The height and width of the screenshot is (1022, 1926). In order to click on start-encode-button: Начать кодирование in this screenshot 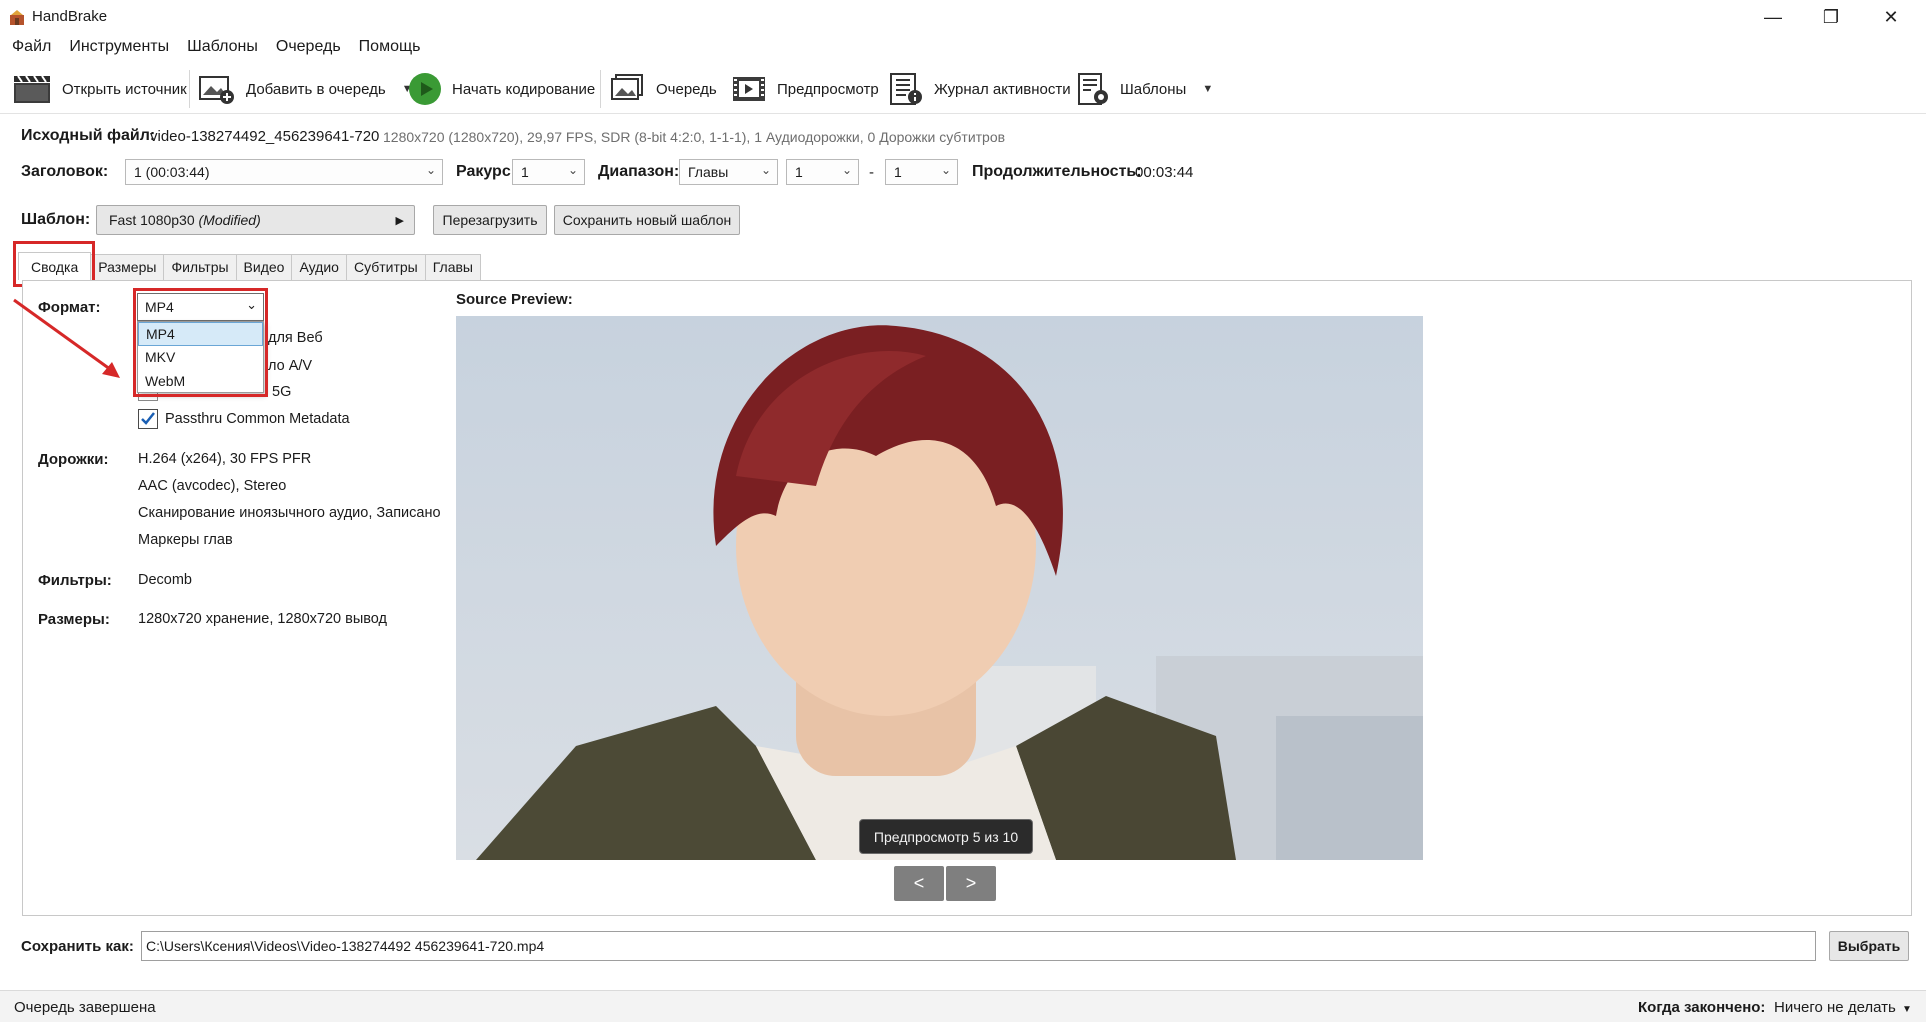, I will do `click(501, 89)`.